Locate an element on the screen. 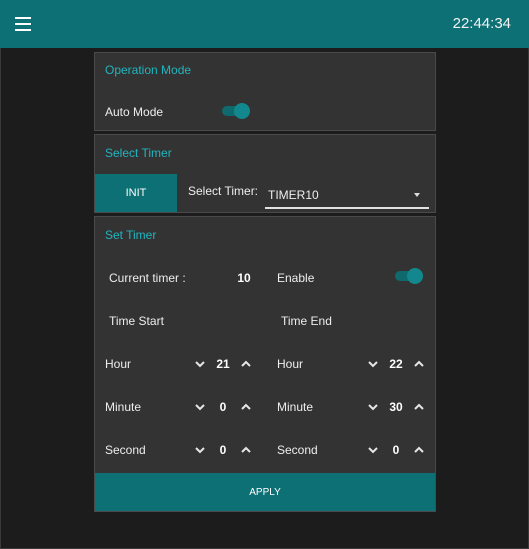 This screenshot has width=529, height=549. end-hour-increment-chevron-up-icon is located at coordinates (419, 364).